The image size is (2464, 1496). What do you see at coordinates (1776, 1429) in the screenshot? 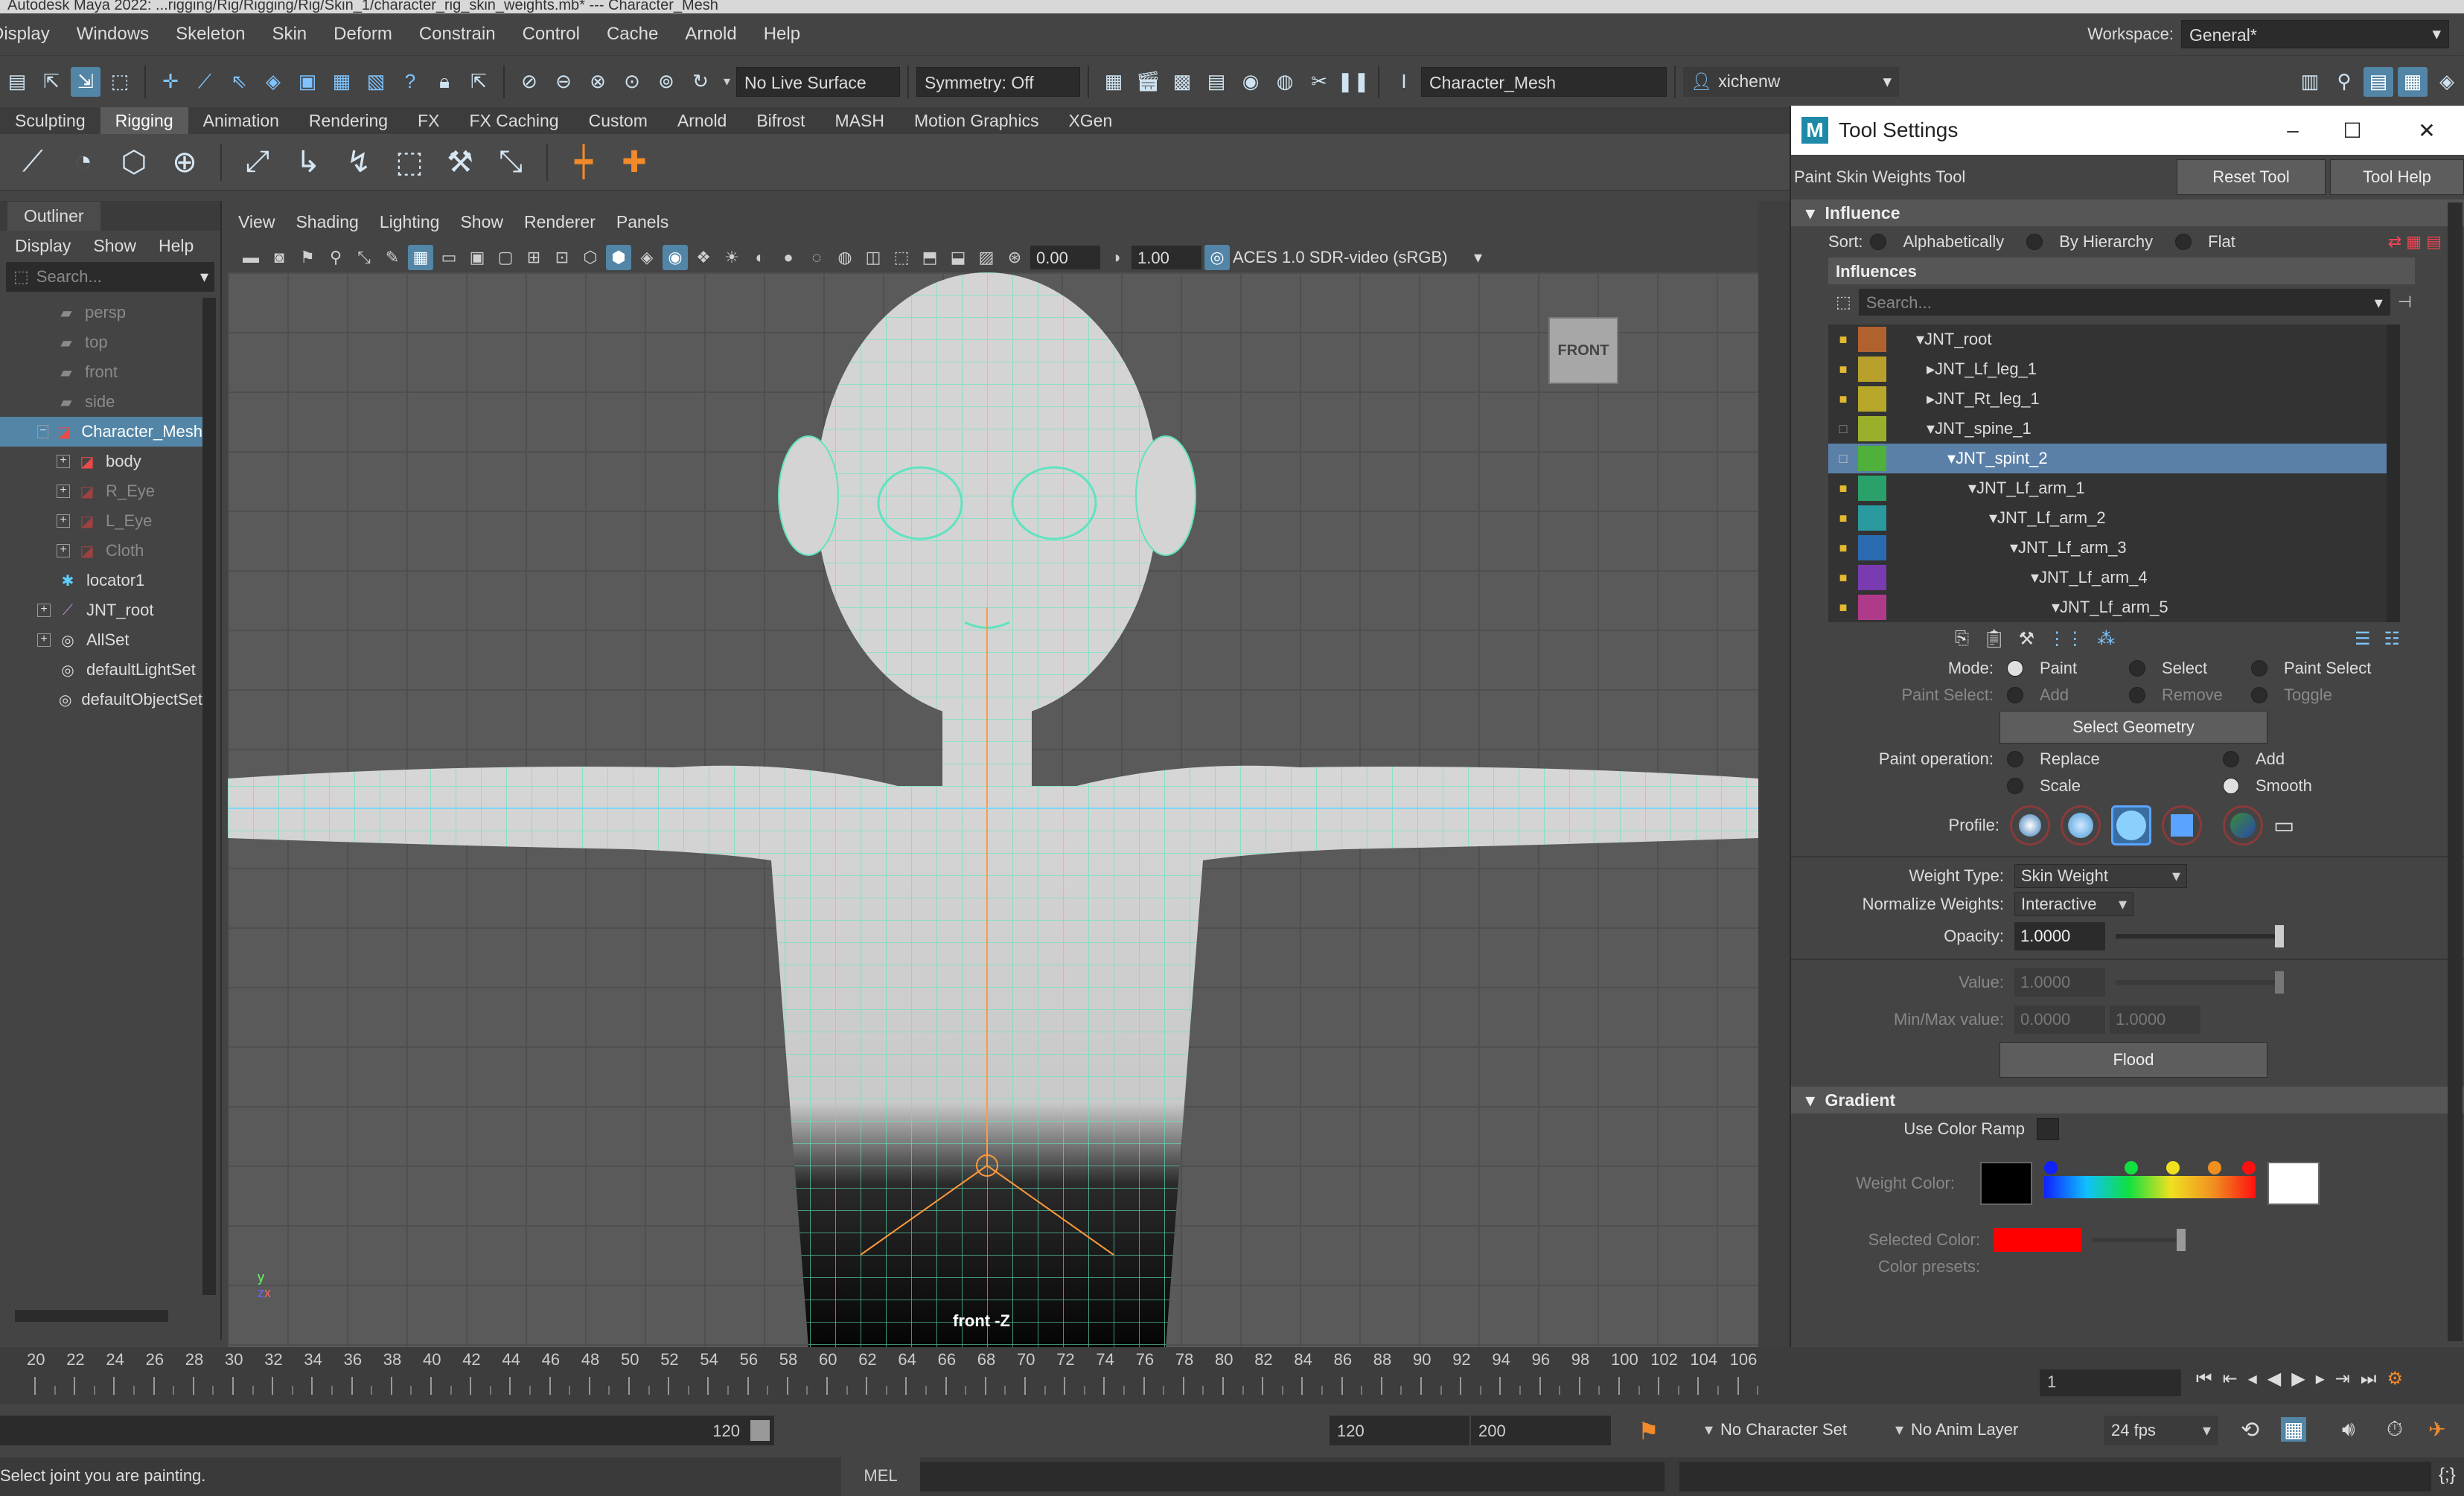
I see `character-set-dropdown: ▾ No Character Set` at bounding box center [1776, 1429].